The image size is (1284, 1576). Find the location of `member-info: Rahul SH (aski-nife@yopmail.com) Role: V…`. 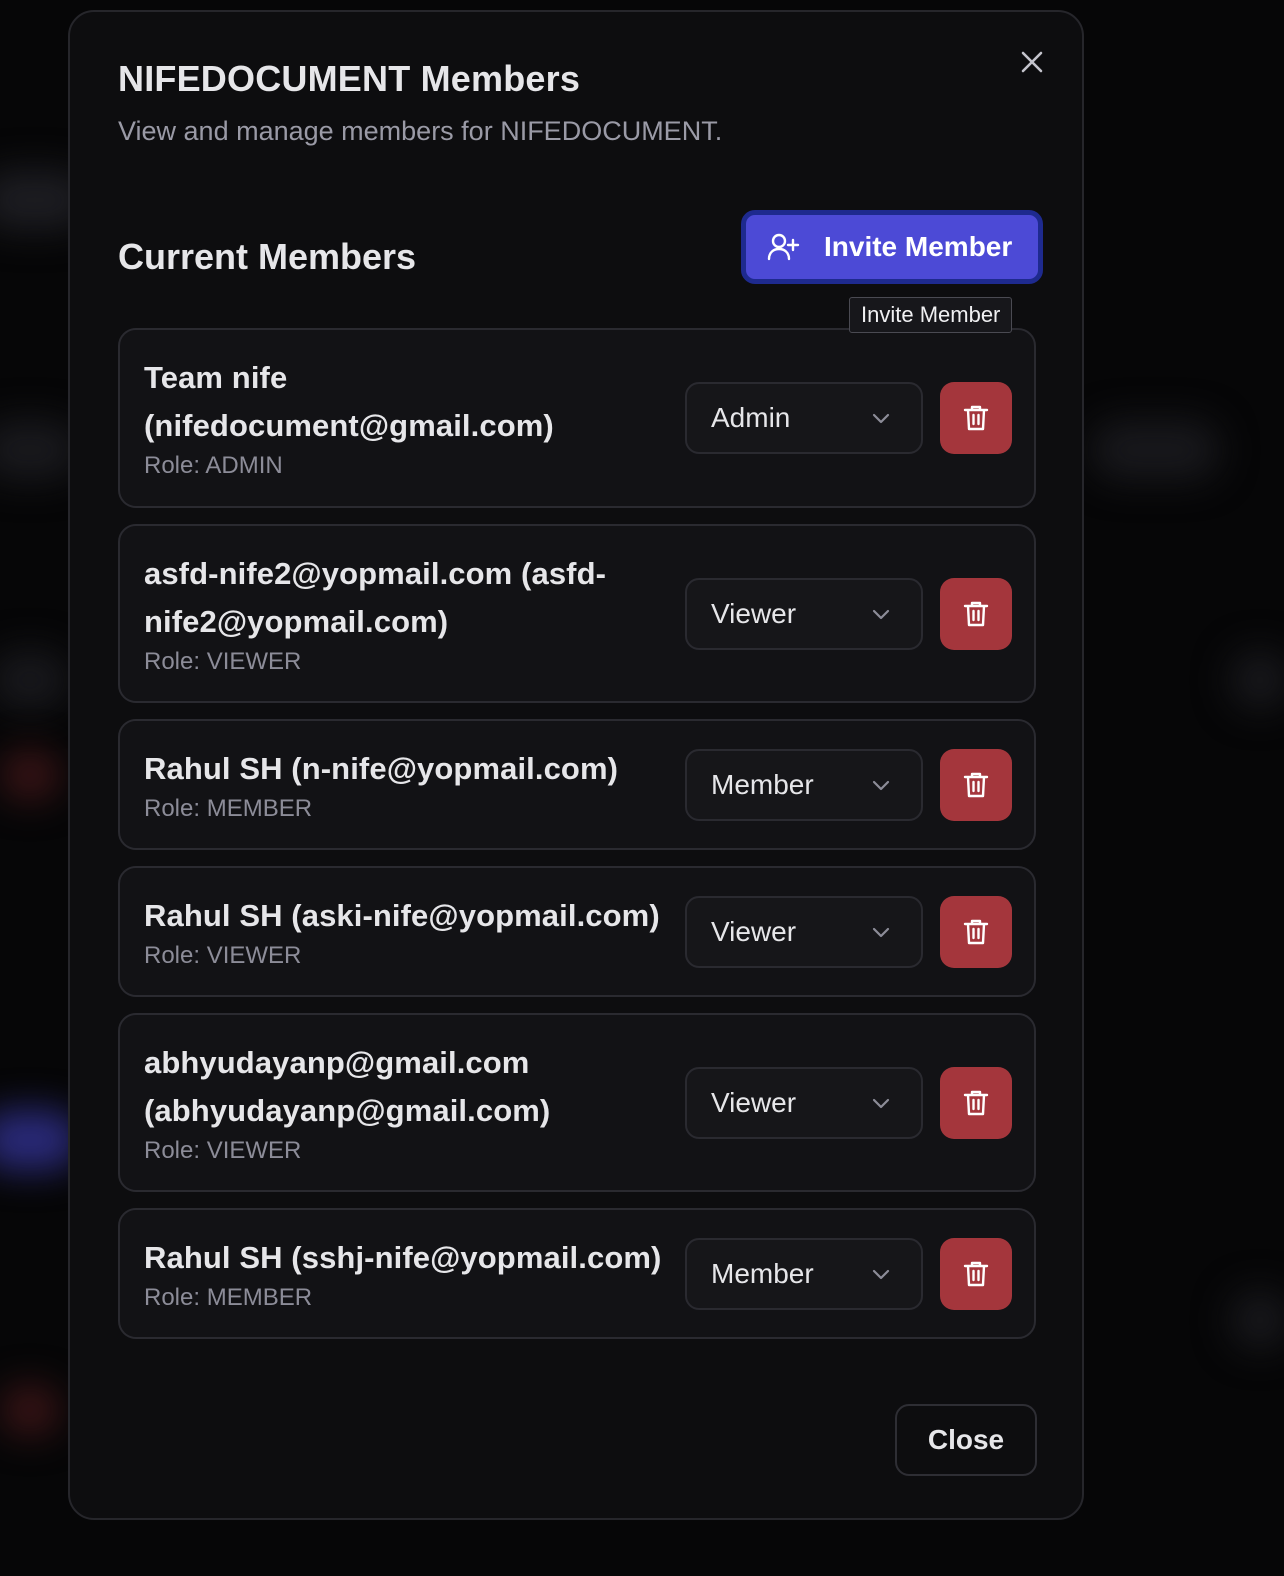

member-info: Rahul SH (aski-nife@yopmail.com) Role: V… is located at coordinates (424, 932).